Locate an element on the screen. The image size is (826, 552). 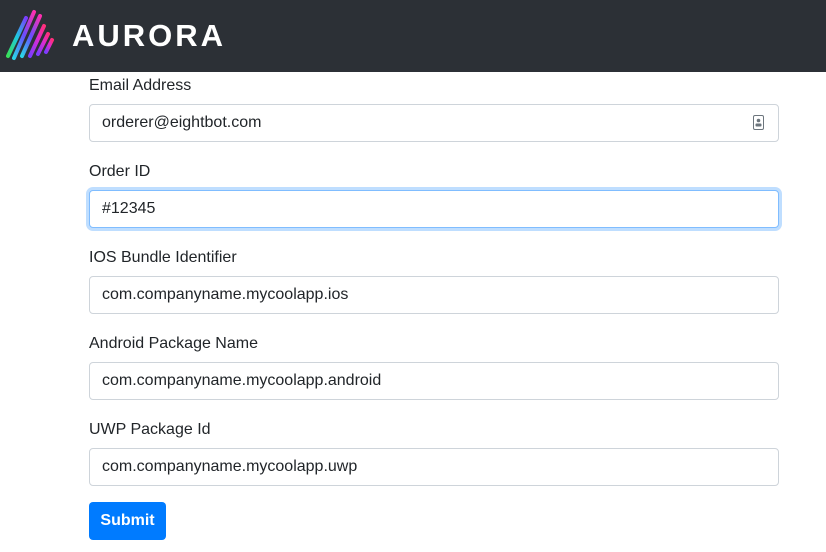
order-id-value: #12345 is located at coordinates (129, 208).